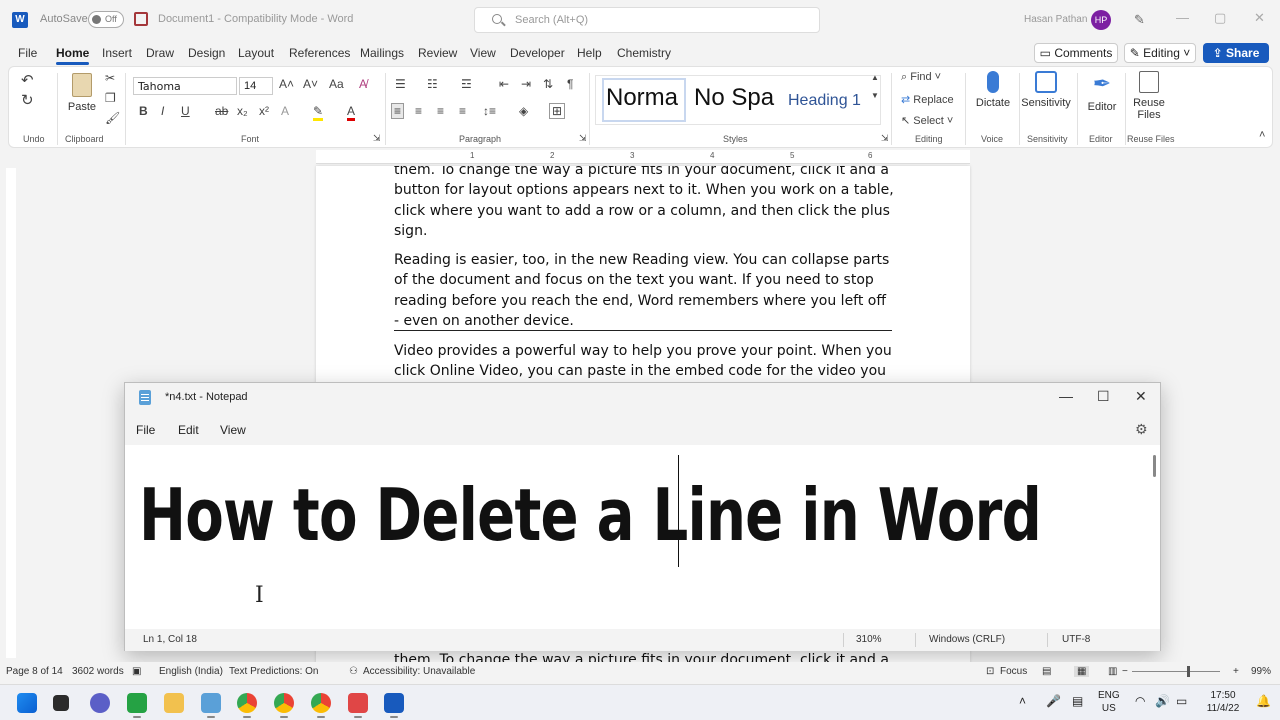  What do you see at coordinates (1160, 53) in the screenshot?
I see `editing-mode-button: ✎ Editing ˅` at bounding box center [1160, 53].